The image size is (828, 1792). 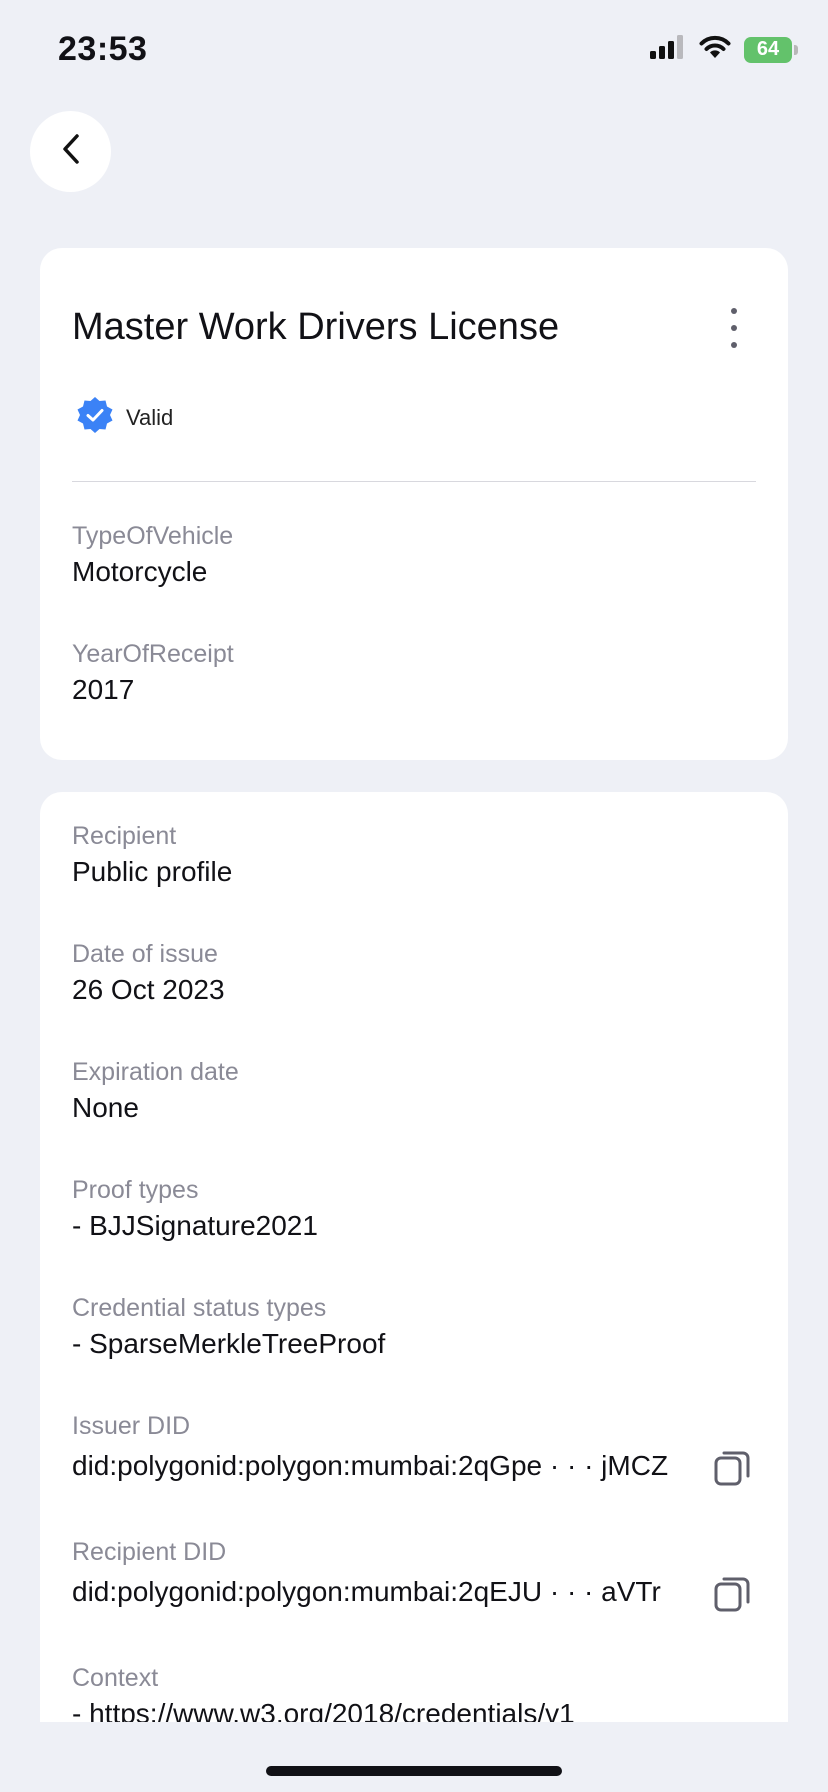 What do you see at coordinates (153, 536) in the screenshot?
I see `attribute-label-type-of-vehicle: TypeOfVehicle` at bounding box center [153, 536].